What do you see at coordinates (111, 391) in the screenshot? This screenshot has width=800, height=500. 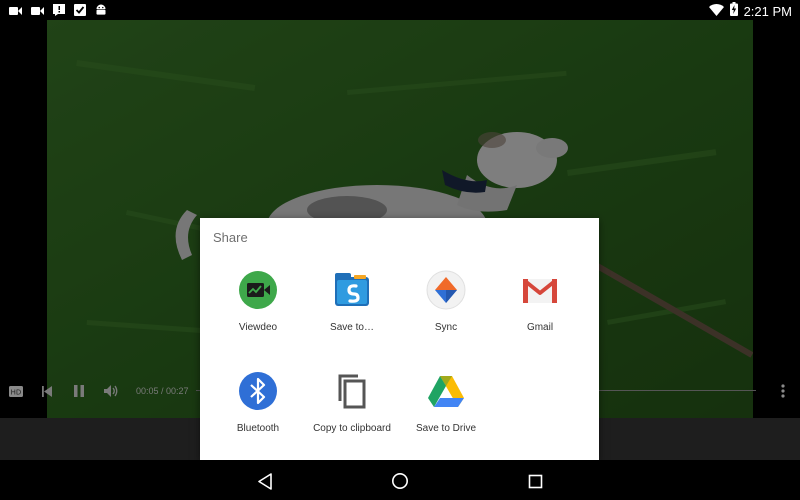 I see `volume-icon` at bounding box center [111, 391].